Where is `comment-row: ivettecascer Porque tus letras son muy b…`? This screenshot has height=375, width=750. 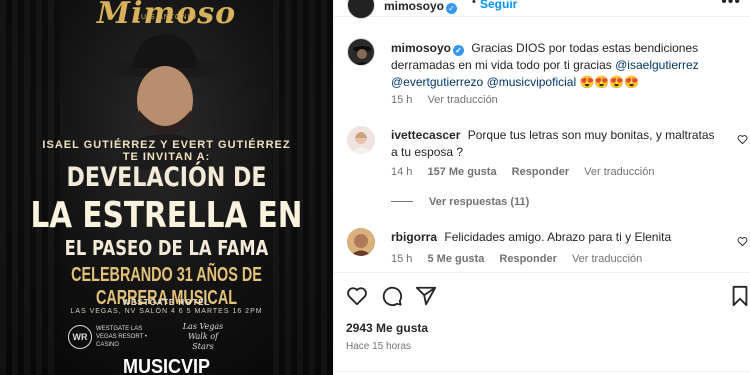
comment-row: ivettecascer Porque tus letras son muy b… is located at coordinates (553, 144).